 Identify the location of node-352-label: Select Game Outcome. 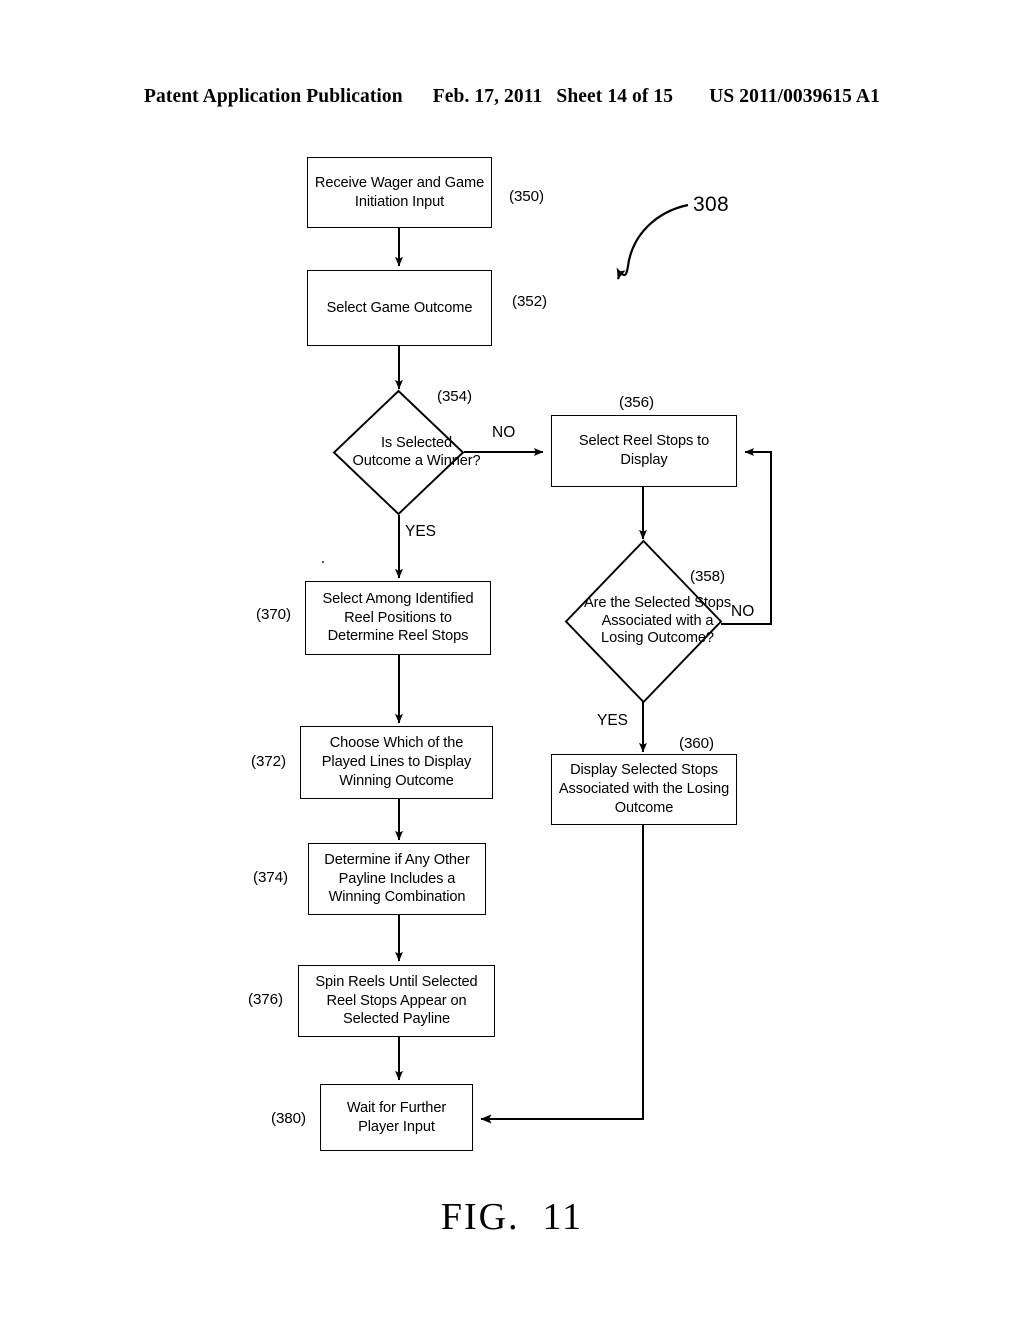
(399, 307).